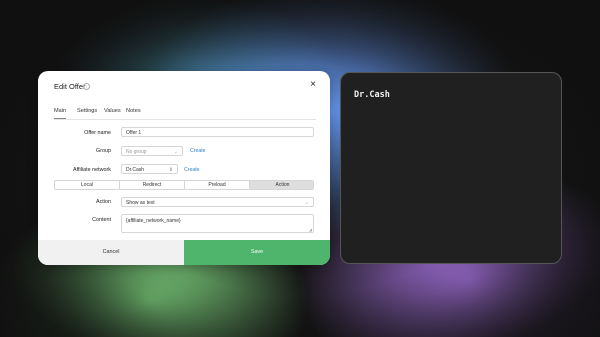  I want to click on tab-values: Values, so click(112, 112).